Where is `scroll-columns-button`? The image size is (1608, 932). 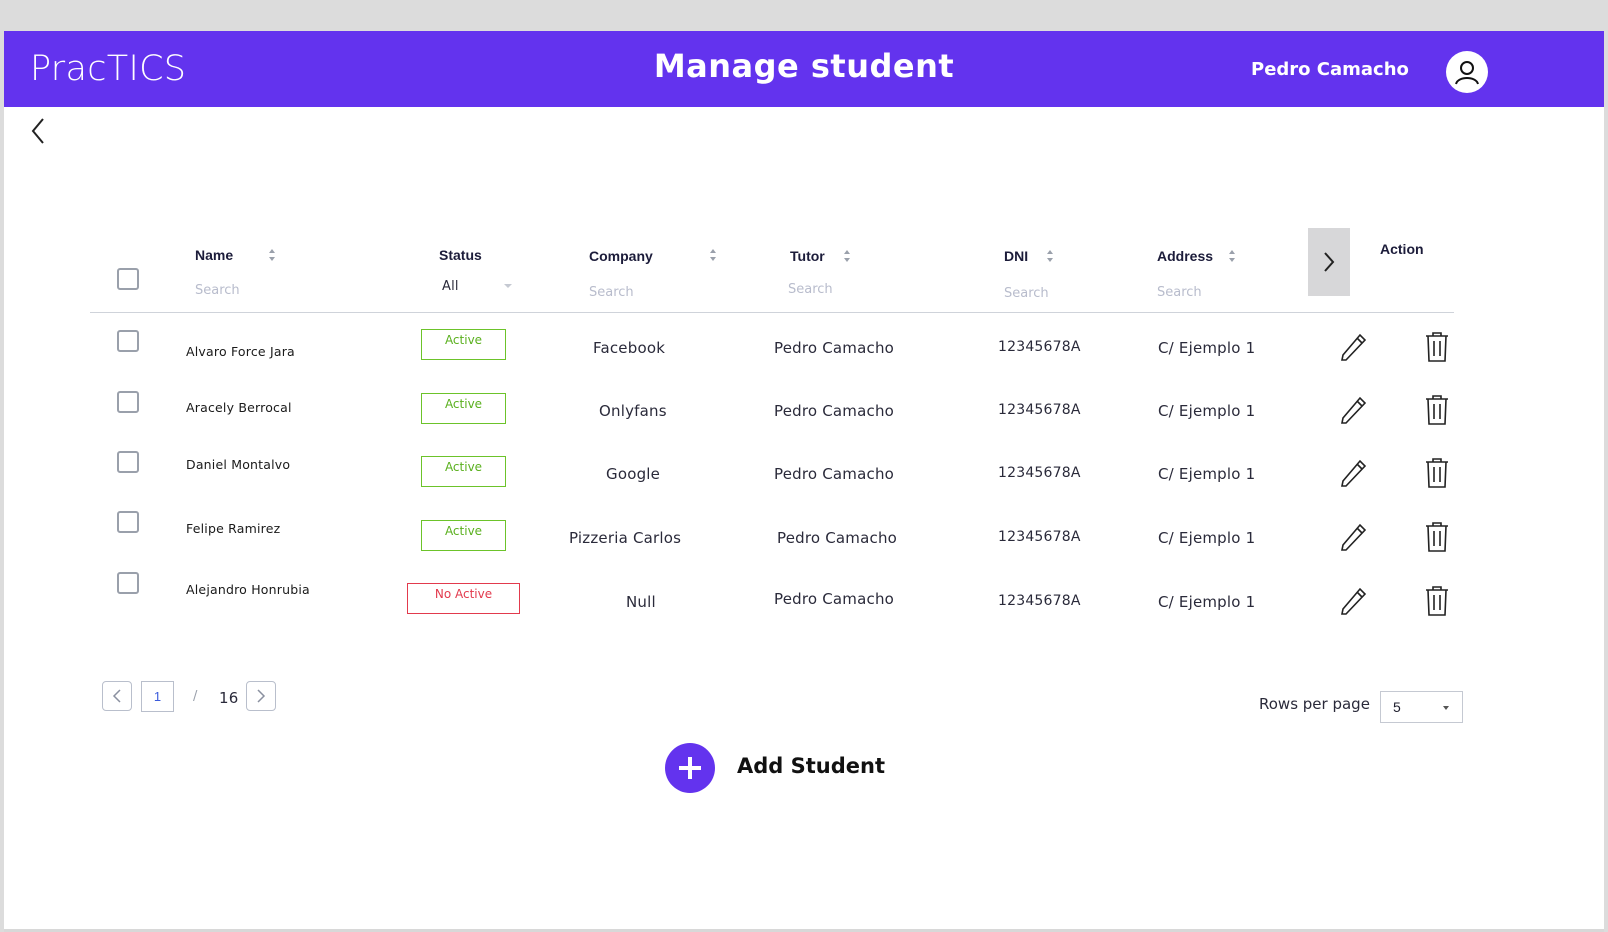
scroll-columns-button is located at coordinates (1329, 262).